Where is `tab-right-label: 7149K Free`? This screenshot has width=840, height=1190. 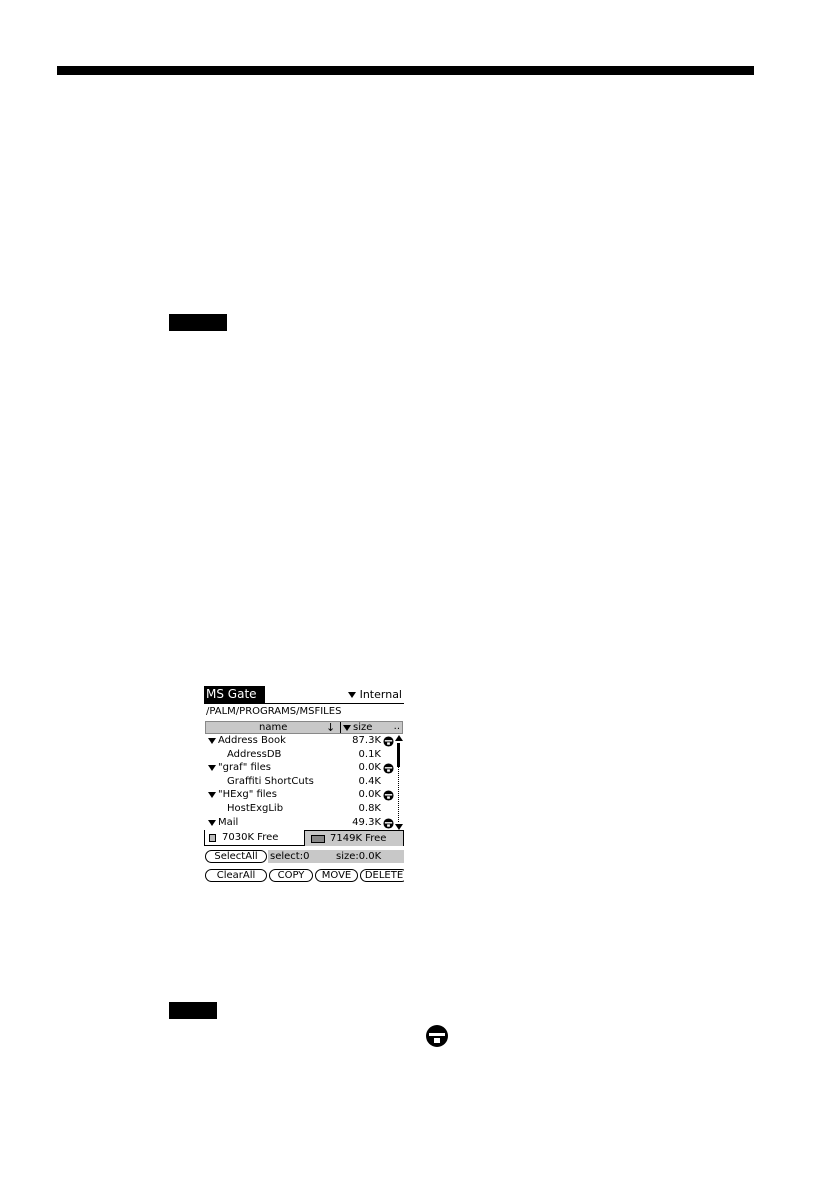 tab-right-label: 7149K Free is located at coordinates (358, 838).